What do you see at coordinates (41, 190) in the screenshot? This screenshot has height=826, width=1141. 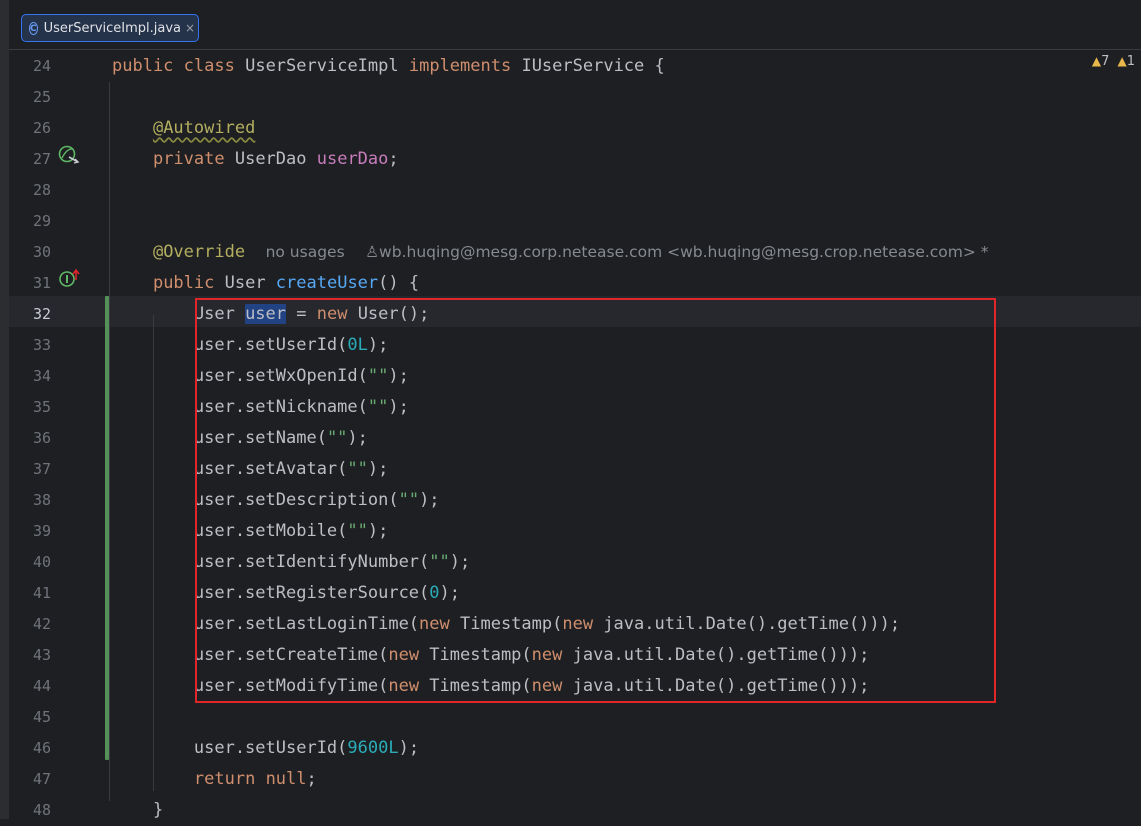 I see `line-number-label: 28` at bounding box center [41, 190].